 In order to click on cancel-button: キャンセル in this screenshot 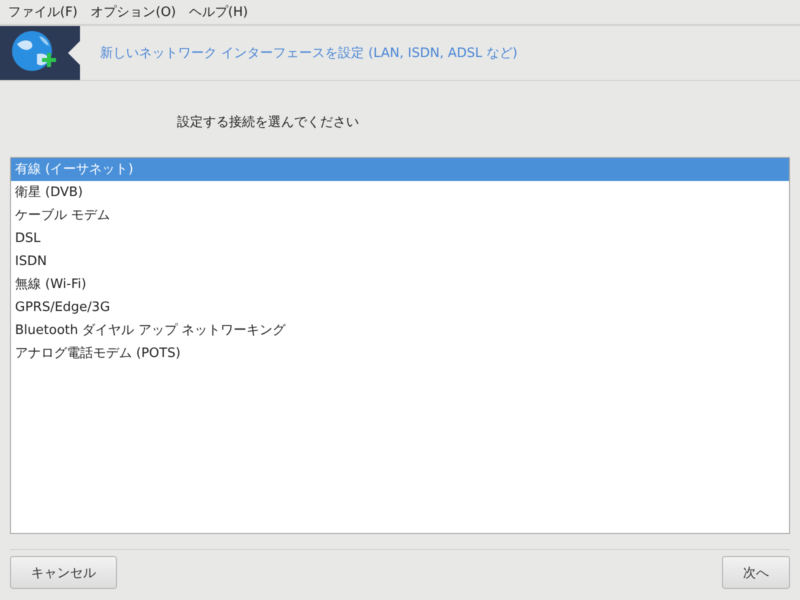, I will do `click(63, 572)`.